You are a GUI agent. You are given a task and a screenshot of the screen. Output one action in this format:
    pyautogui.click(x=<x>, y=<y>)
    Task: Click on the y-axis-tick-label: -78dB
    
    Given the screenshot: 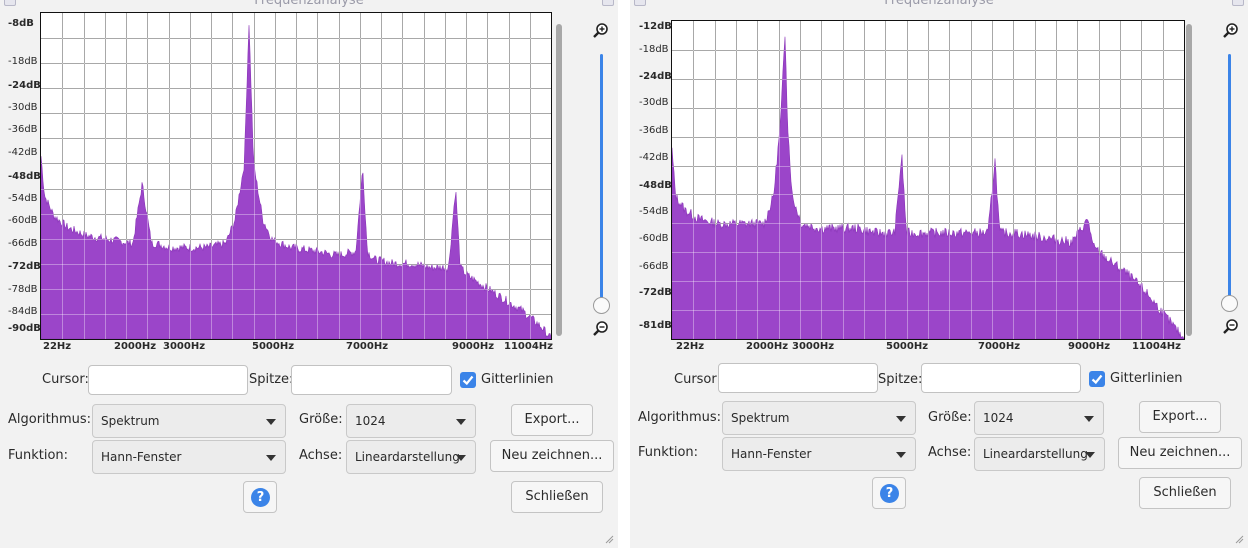 What is the action you would take?
    pyautogui.click(x=23, y=289)
    